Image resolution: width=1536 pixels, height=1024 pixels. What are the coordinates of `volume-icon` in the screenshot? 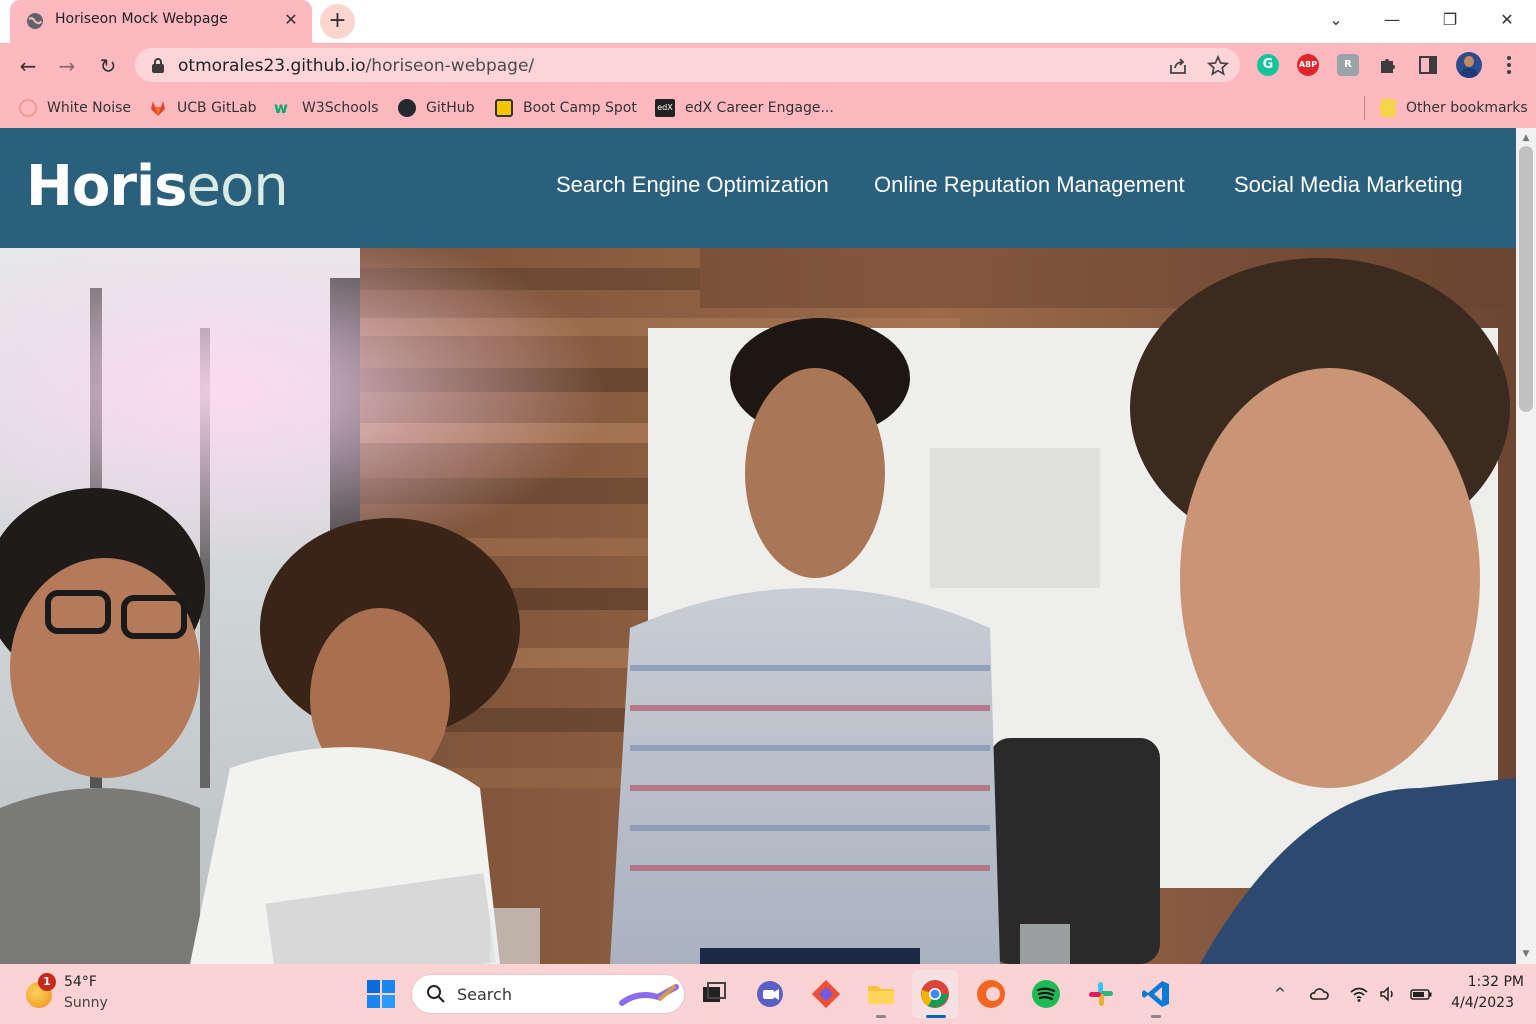 It's located at (1388, 994).